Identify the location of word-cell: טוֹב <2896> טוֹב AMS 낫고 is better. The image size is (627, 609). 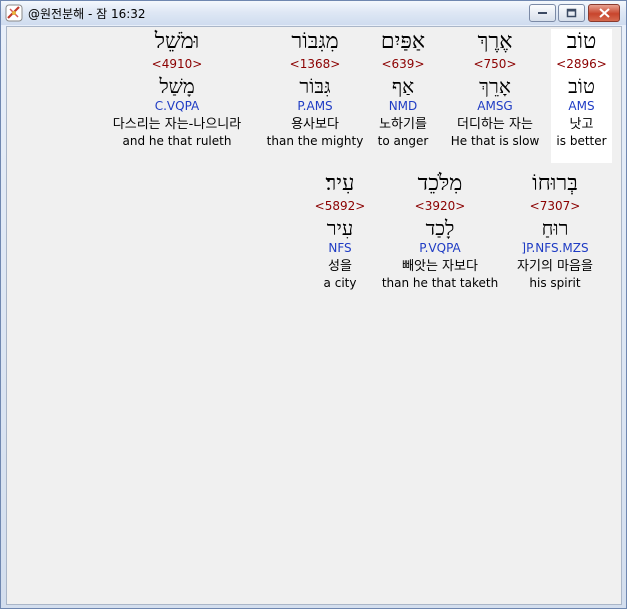
(581, 96).